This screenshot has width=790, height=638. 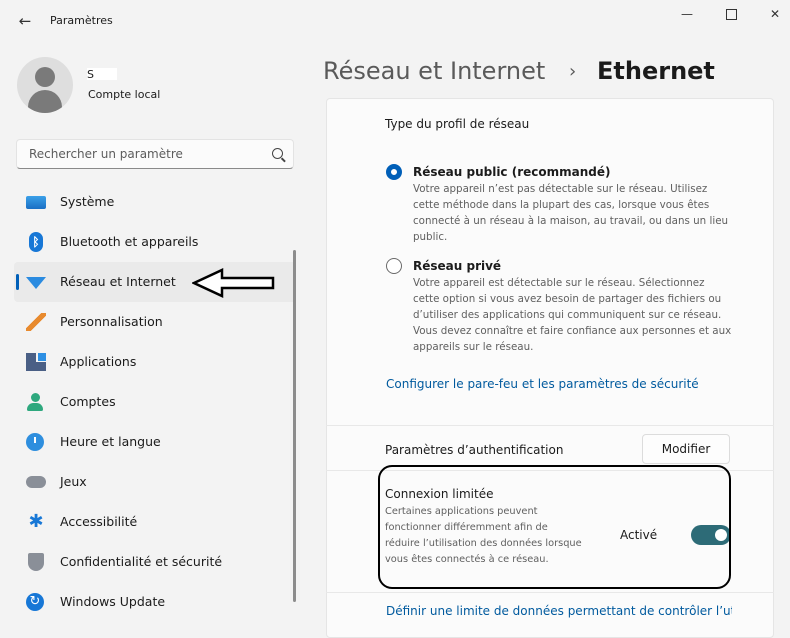 What do you see at coordinates (511, 172) in the screenshot?
I see `radio-public-label: Réseau public (recommandé)` at bounding box center [511, 172].